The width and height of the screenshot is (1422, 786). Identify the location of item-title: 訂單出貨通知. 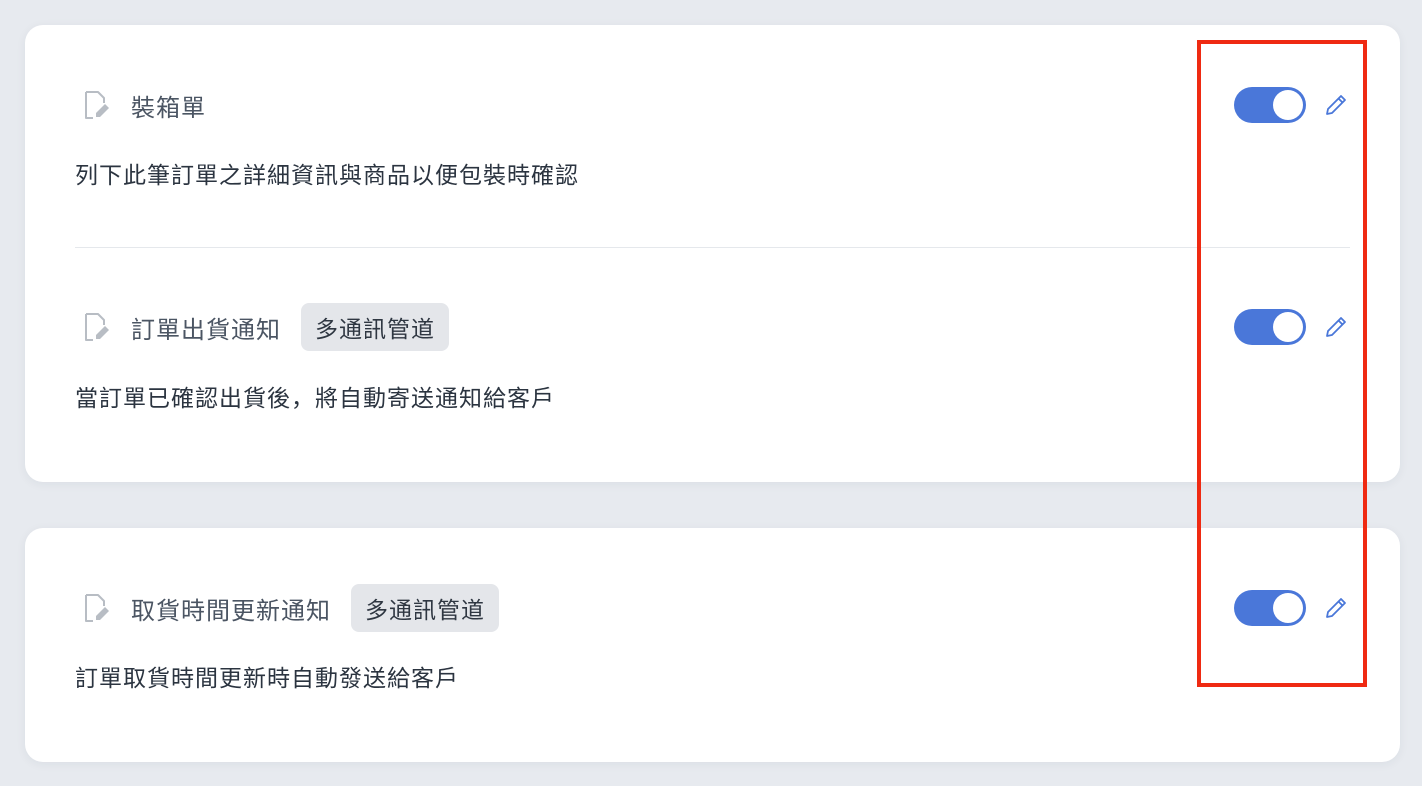
(206, 329).